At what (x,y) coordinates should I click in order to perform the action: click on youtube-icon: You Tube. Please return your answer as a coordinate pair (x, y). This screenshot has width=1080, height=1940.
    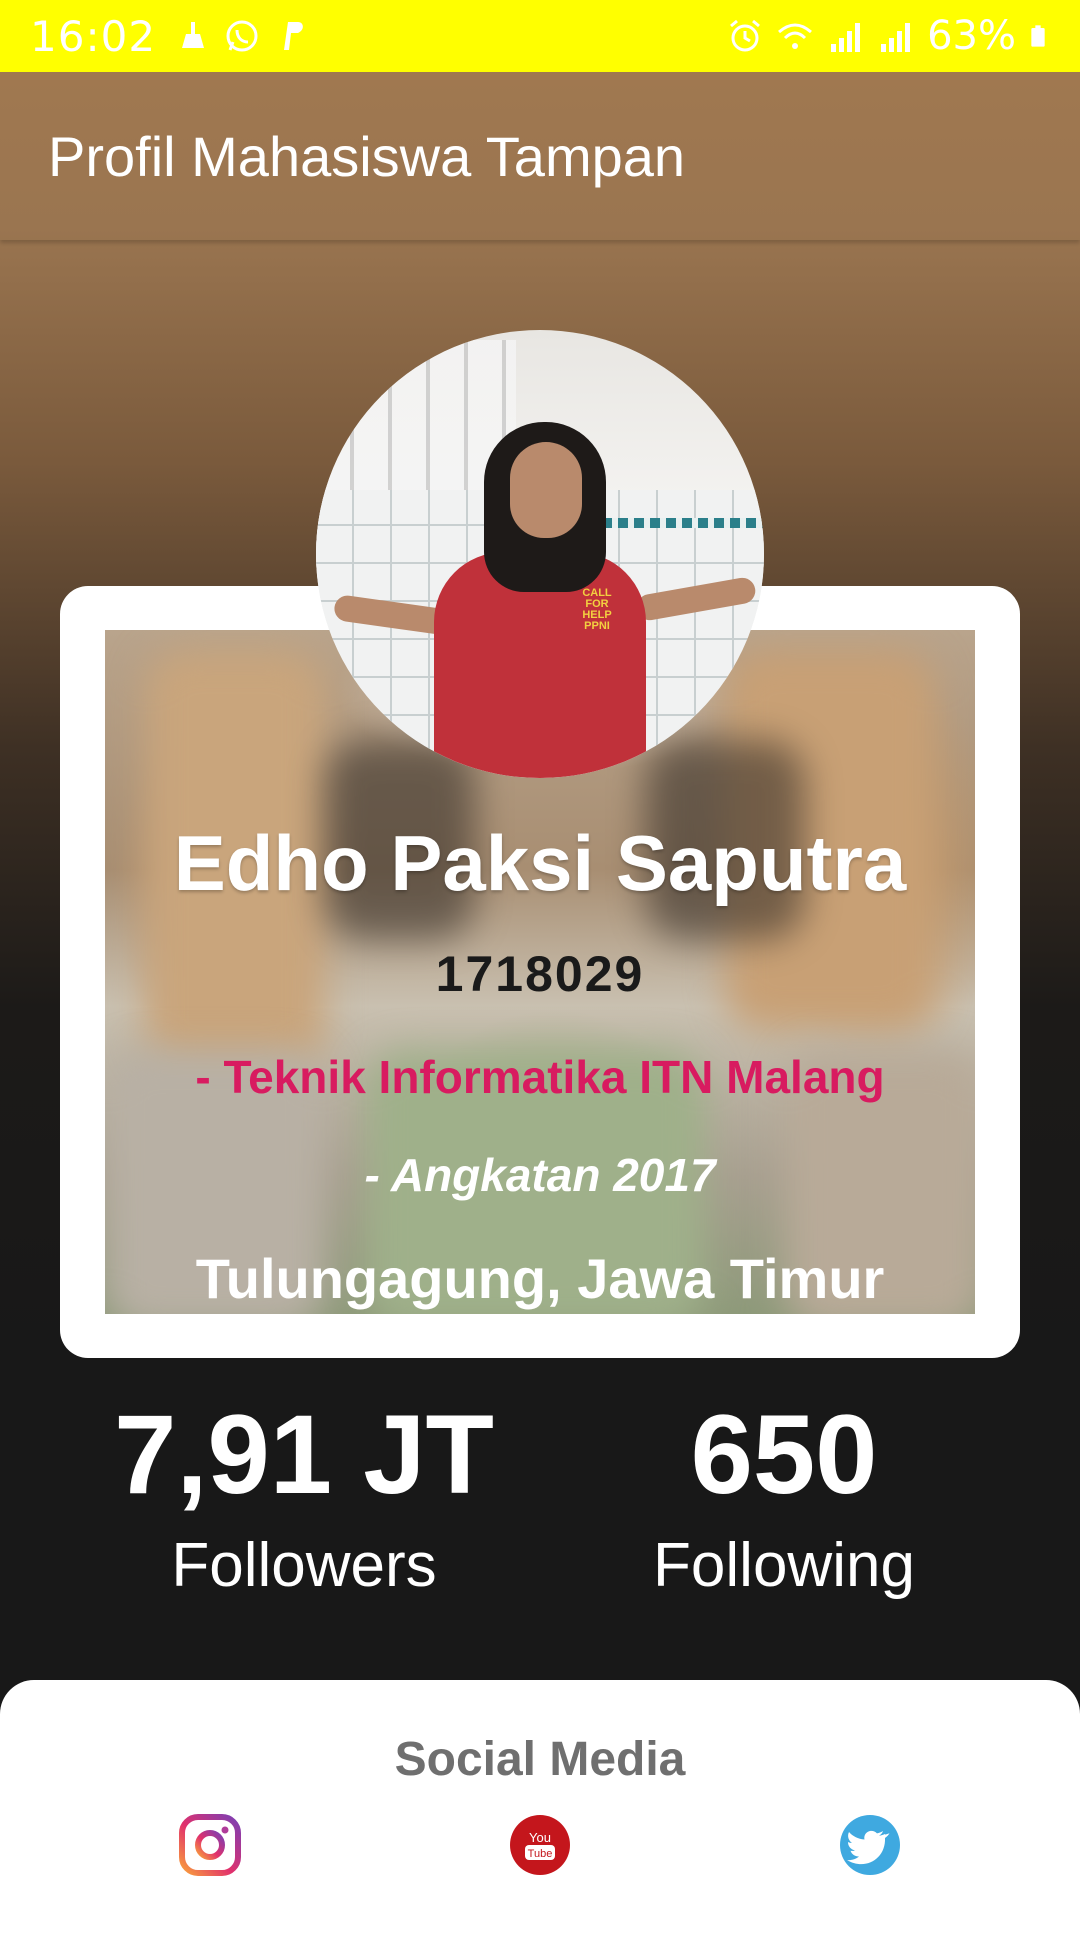
    Looking at the image, I should click on (540, 1845).